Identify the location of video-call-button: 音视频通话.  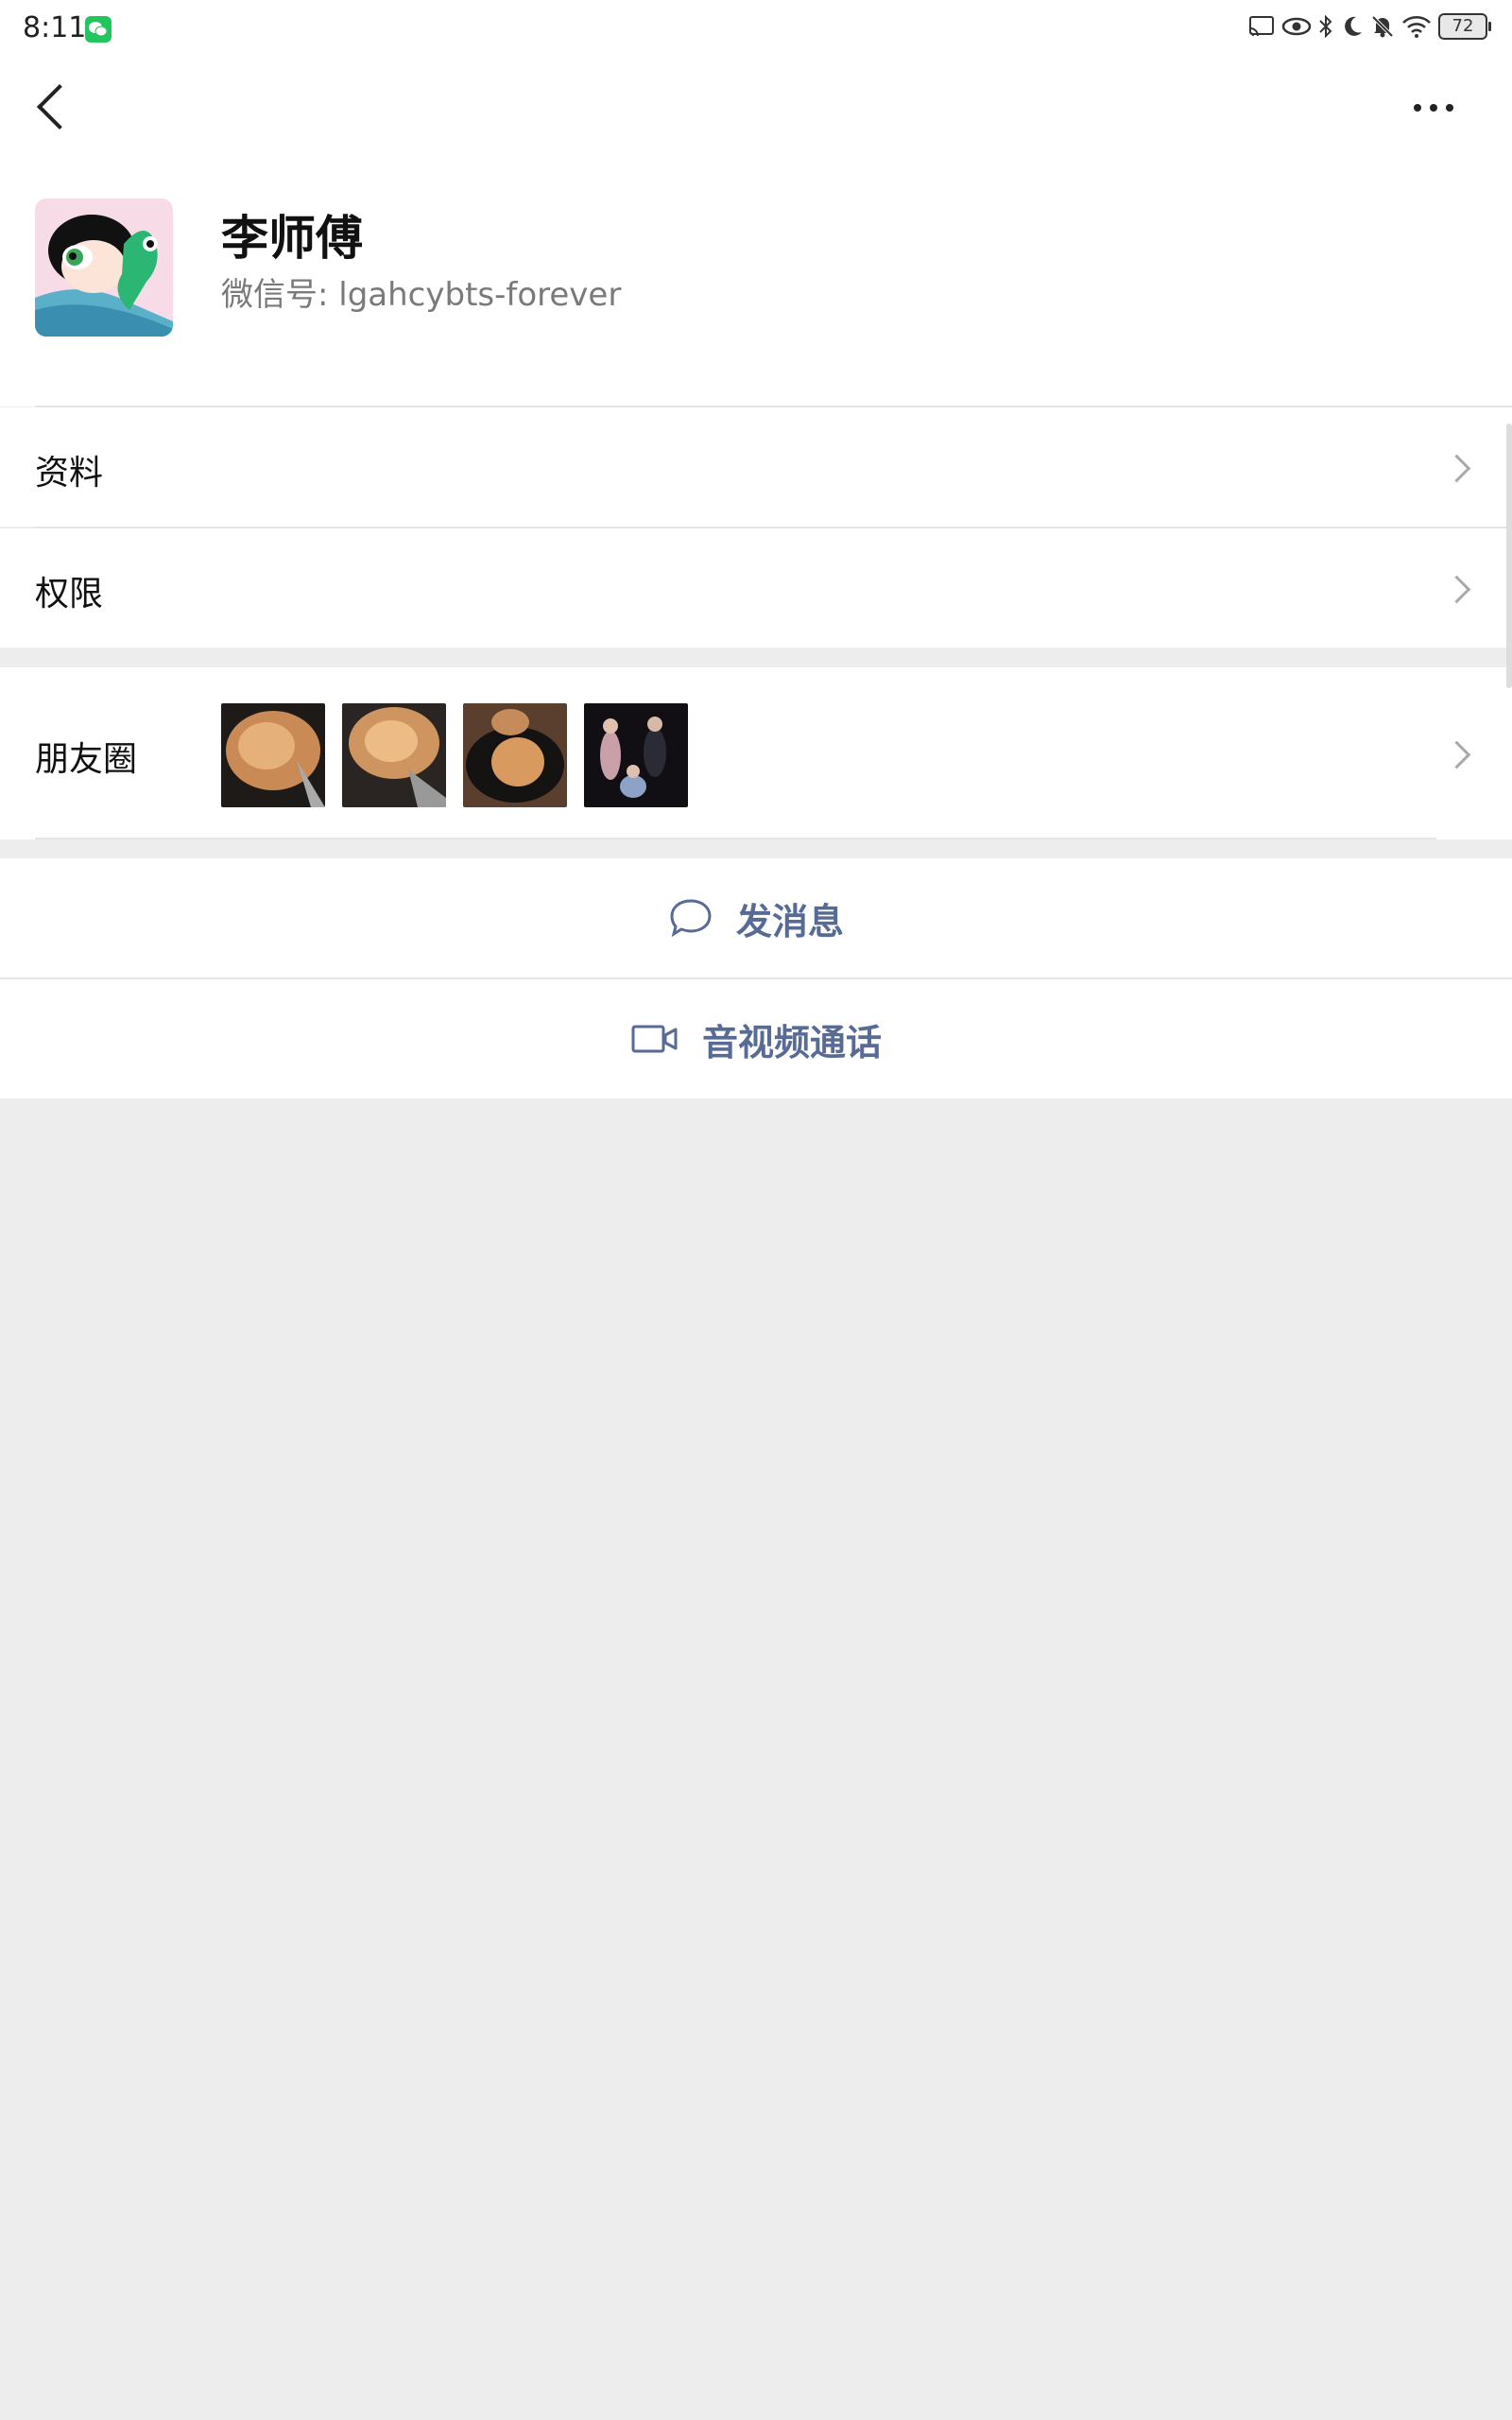
(756, 1039).